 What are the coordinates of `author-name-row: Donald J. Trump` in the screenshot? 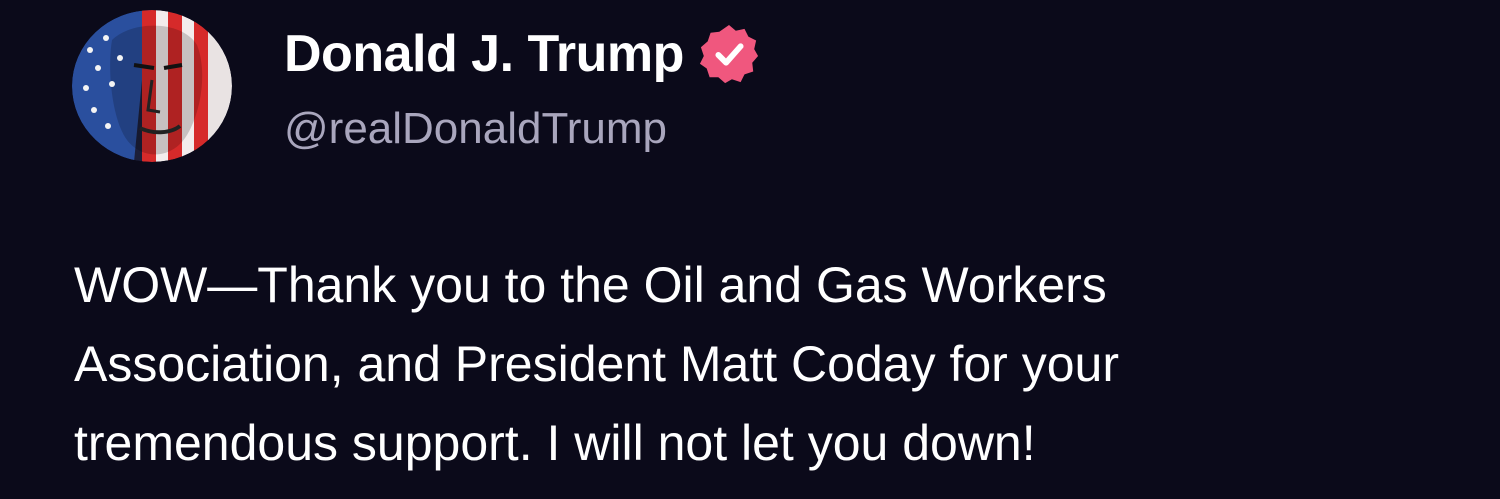 It's located at (522, 54).